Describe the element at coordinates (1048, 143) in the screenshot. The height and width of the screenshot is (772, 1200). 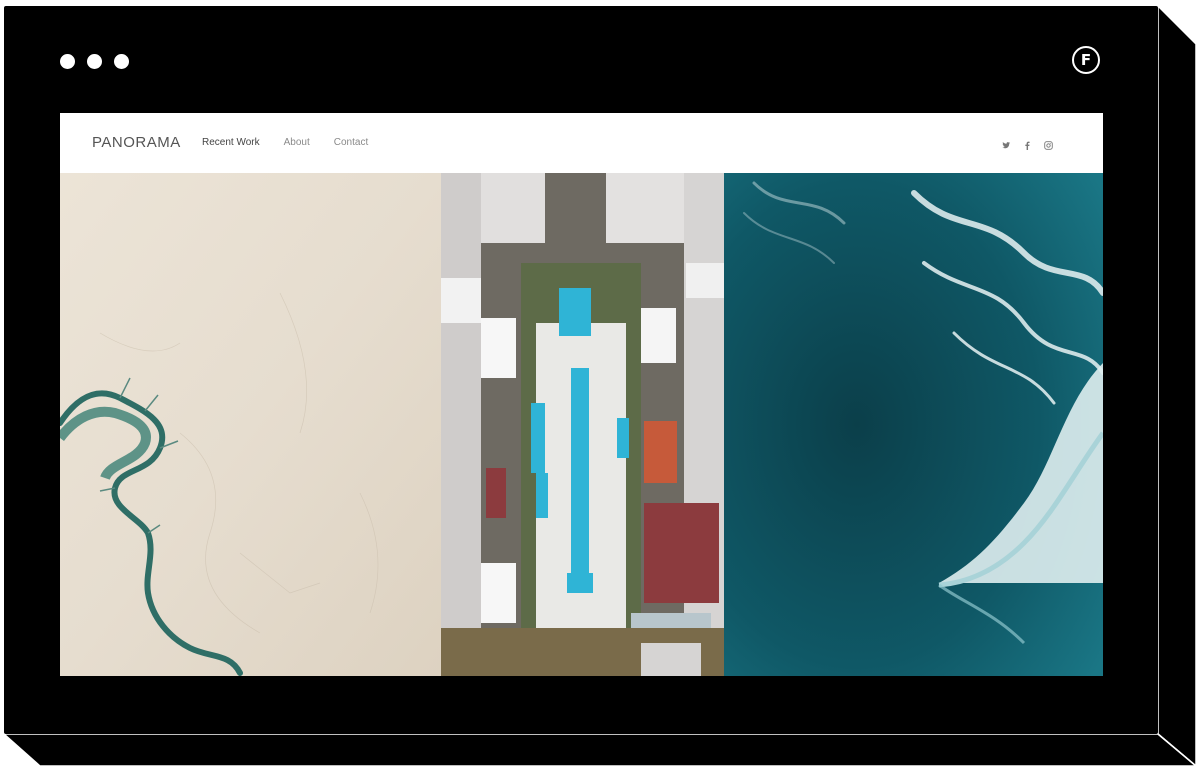
I see `instagram-icon` at that location.